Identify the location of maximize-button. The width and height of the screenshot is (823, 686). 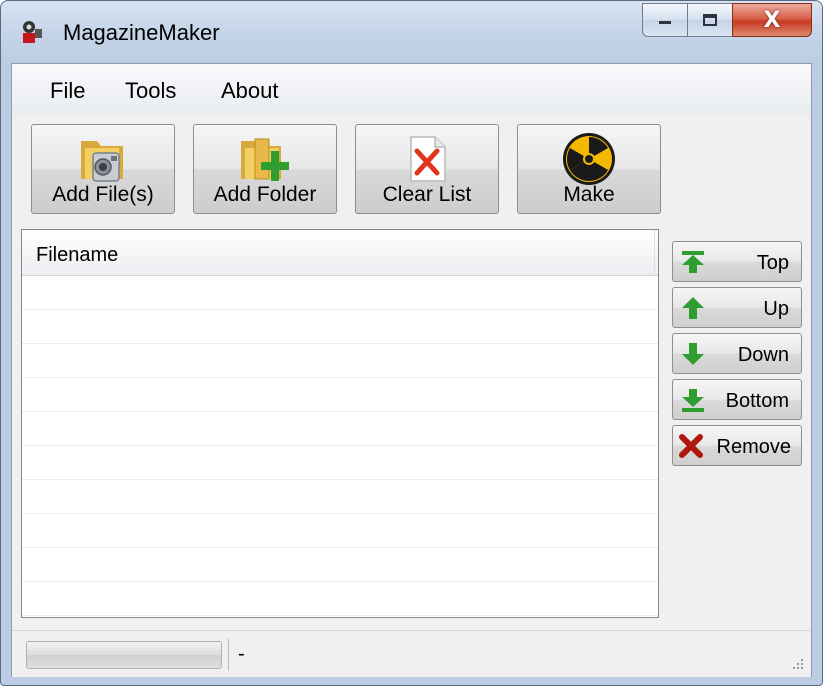
(710, 20).